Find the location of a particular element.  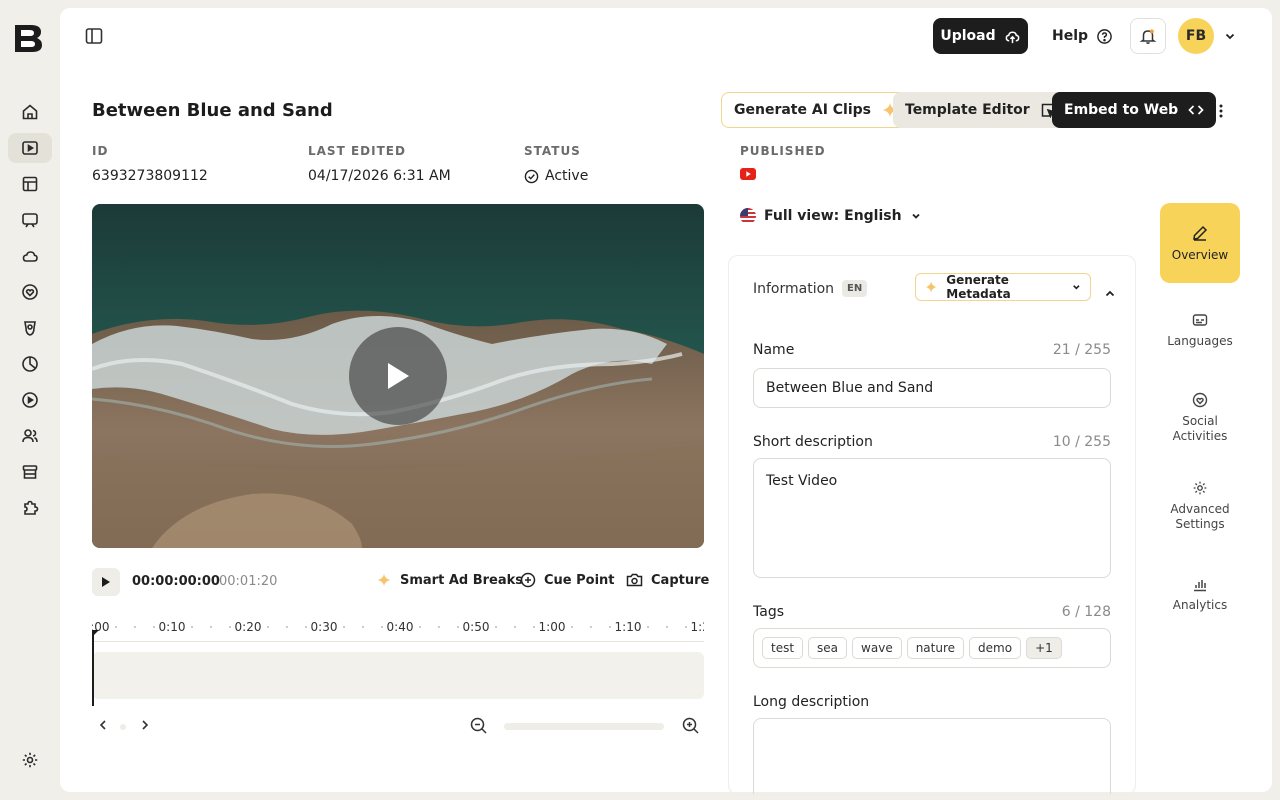

playhead is located at coordinates (95, 668).